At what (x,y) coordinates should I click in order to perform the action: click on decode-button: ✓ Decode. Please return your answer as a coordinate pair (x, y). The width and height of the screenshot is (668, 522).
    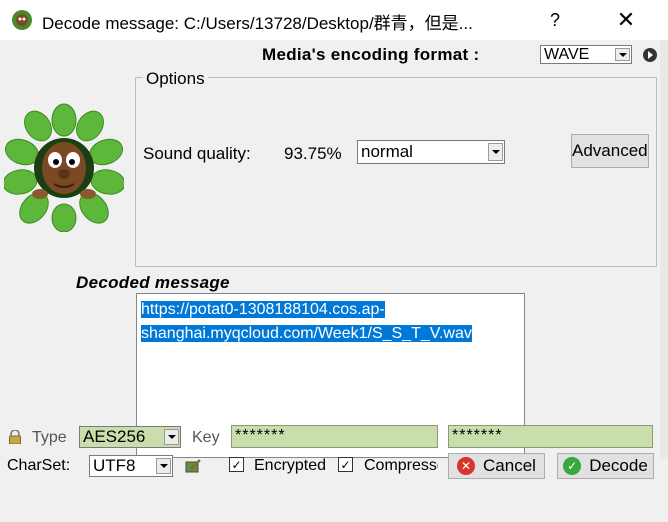
    Looking at the image, I should click on (605, 466).